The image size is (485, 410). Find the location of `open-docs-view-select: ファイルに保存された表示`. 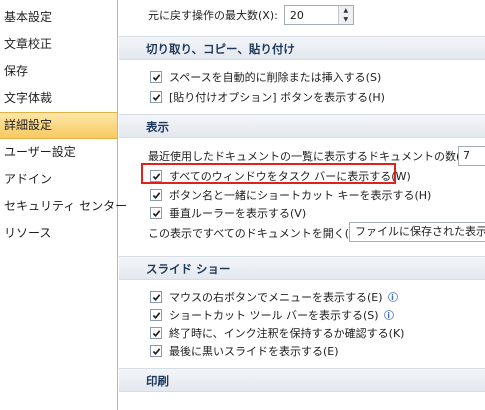

open-docs-view-select: ファイルに保存された表示 is located at coordinates (417, 232).